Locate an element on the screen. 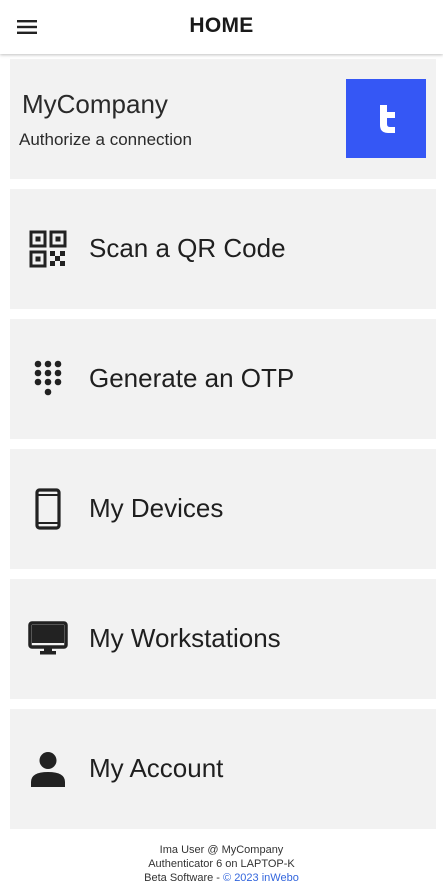 The height and width of the screenshot is (893, 443). authorize-connection-card: MyCompany Authorize a connection is located at coordinates (223, 119).